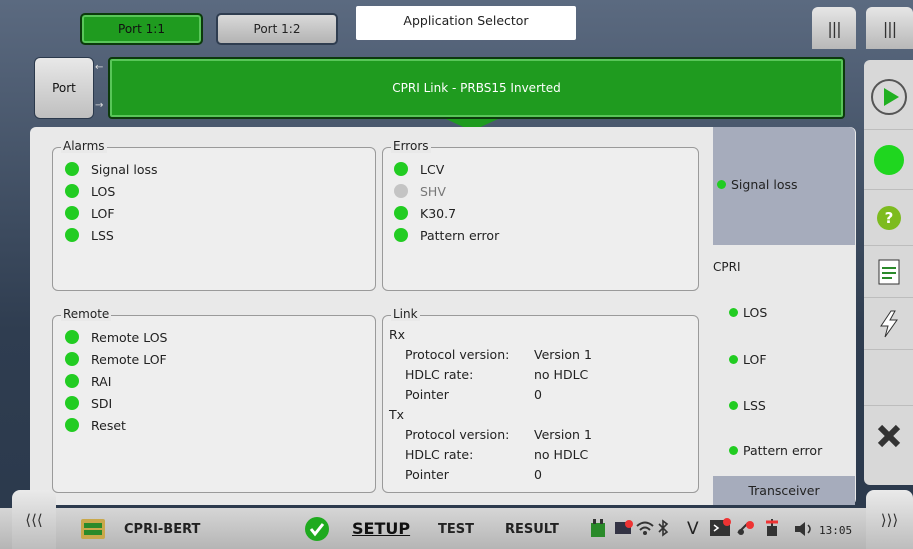  I want to click on bluetooth-icon, so click(663, 528).